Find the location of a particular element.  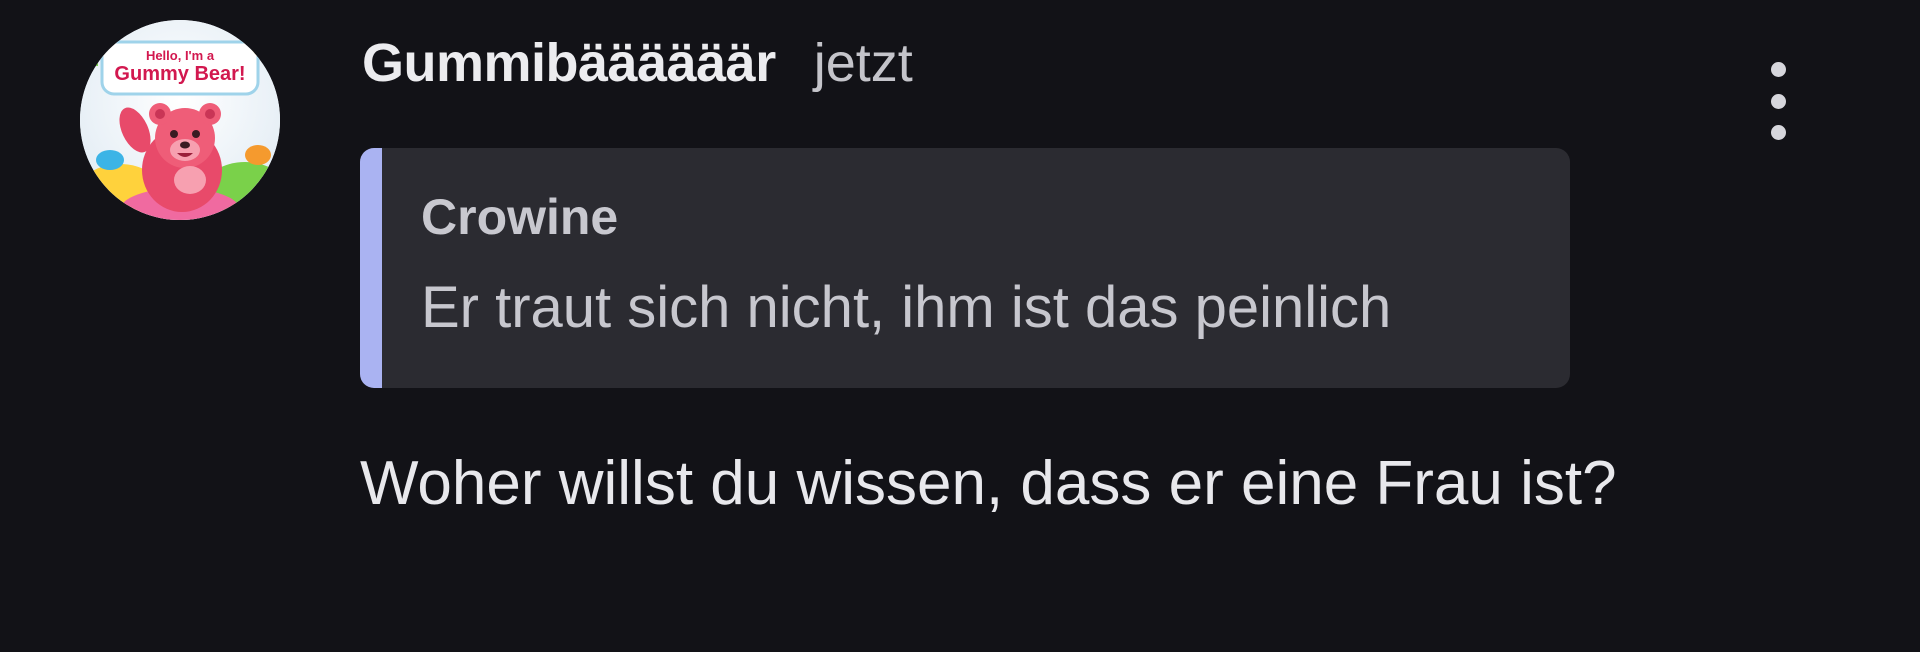

more-options-button is located at coordinates (1778, 101).